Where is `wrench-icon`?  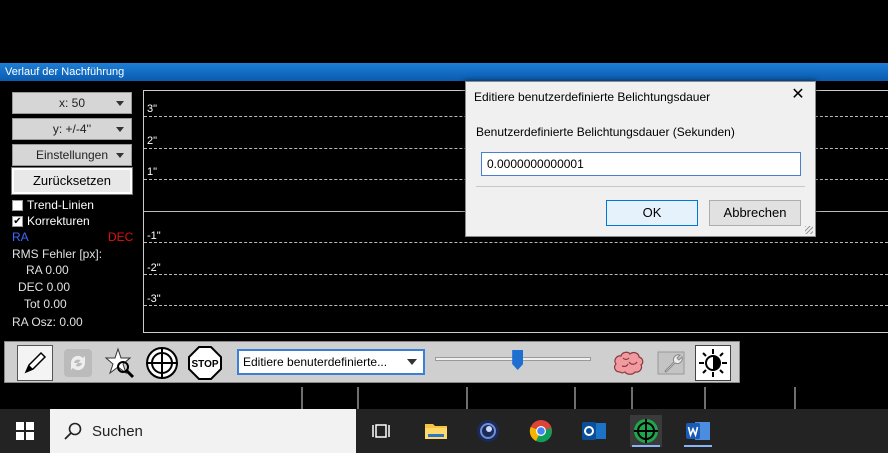 wrench-icon is located at coordinates (671, 363).